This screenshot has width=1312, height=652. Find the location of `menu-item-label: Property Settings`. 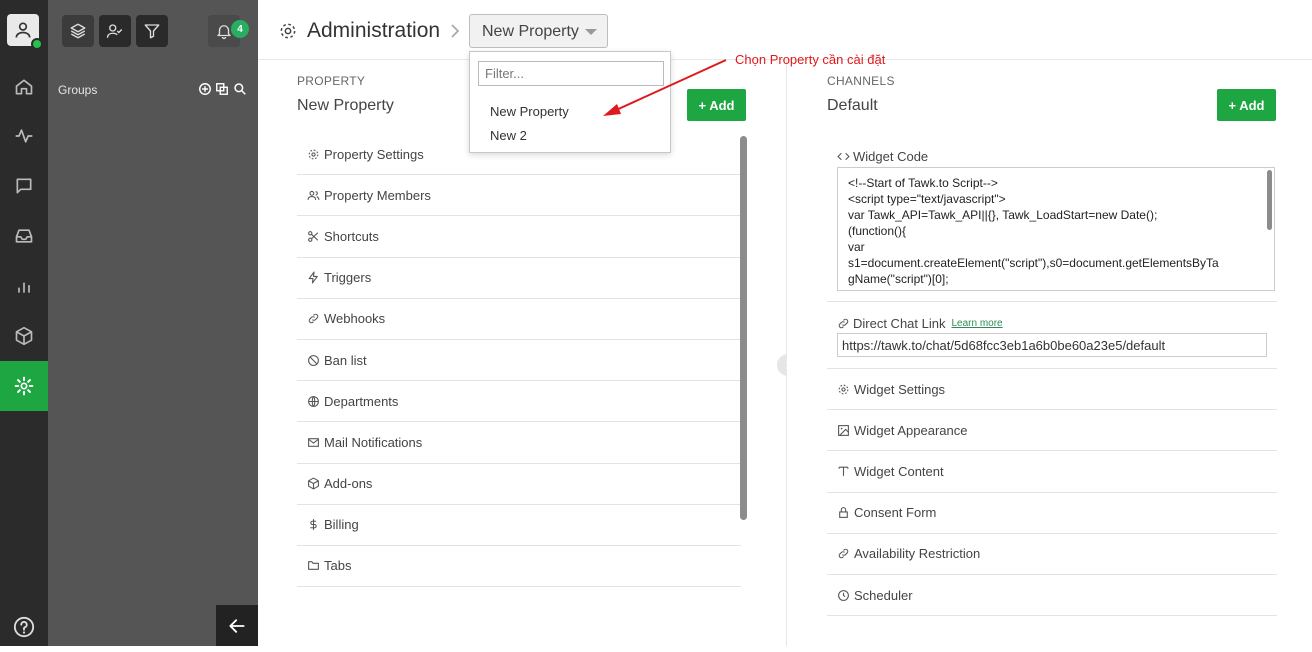

menu-item-label: Property Settings is located at coordinates (374, 154).